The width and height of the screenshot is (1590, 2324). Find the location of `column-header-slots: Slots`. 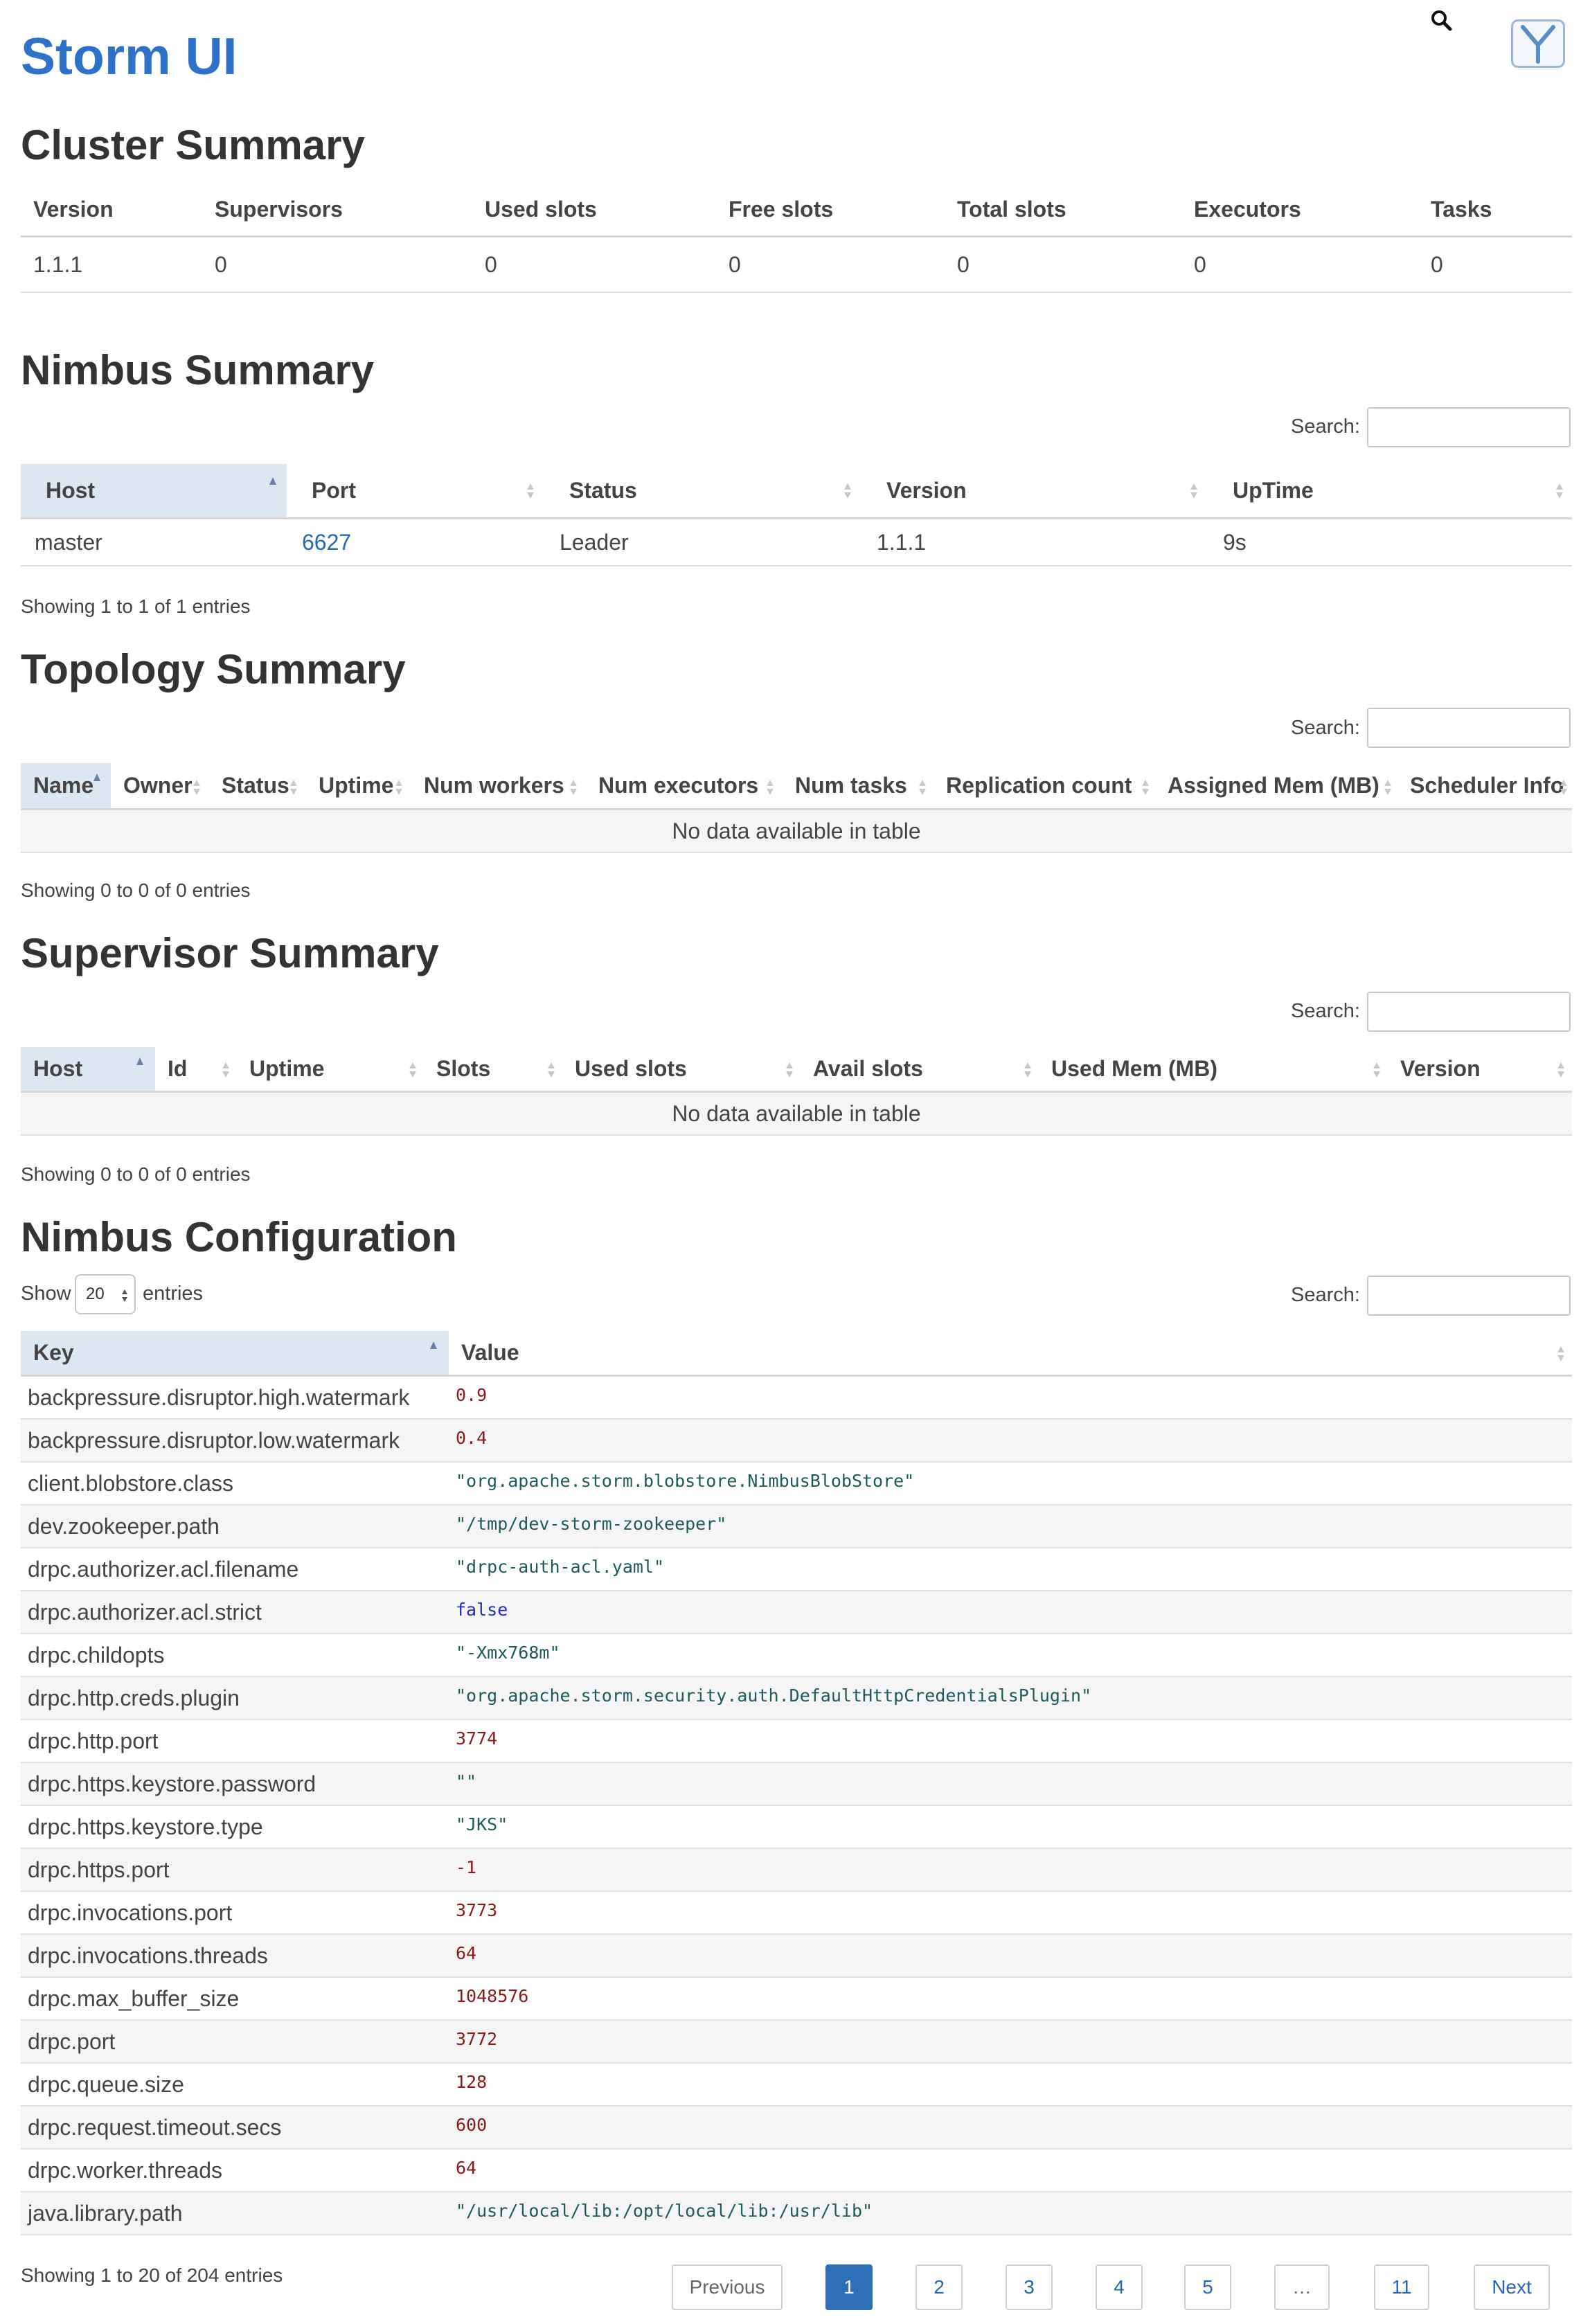

column-header-slots: Slots is located at coordinates (493, 1069).